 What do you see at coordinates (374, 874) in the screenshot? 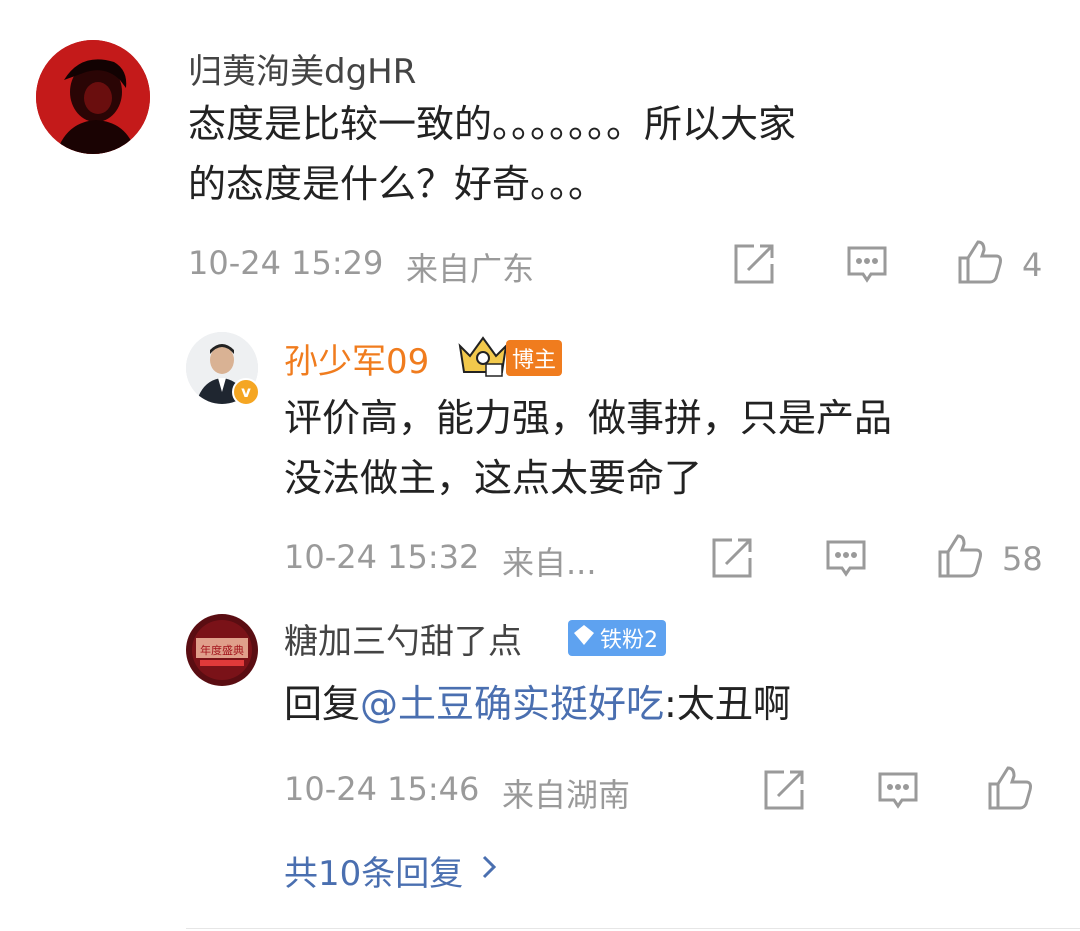
I see `more-replies-label: 共10条回复` at bounding box center [374, 874].